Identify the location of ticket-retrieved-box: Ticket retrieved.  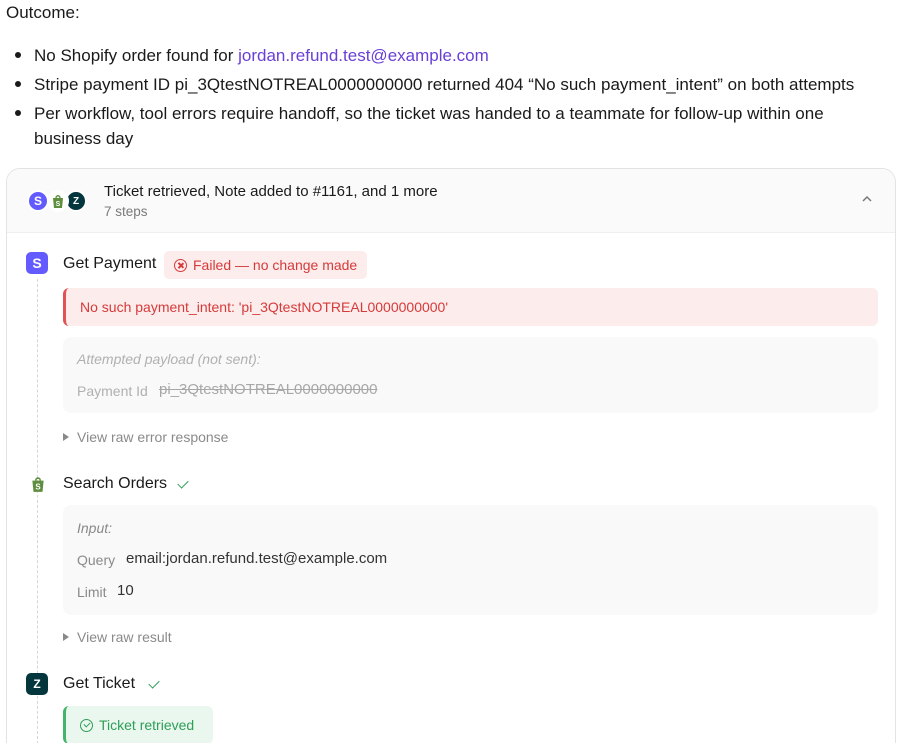
(138, 724).